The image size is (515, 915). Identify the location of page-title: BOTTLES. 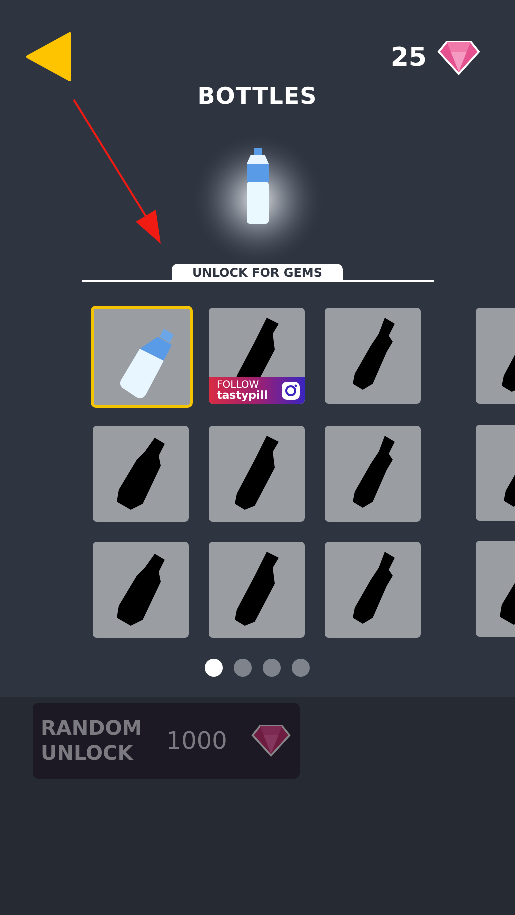
(258, 97).